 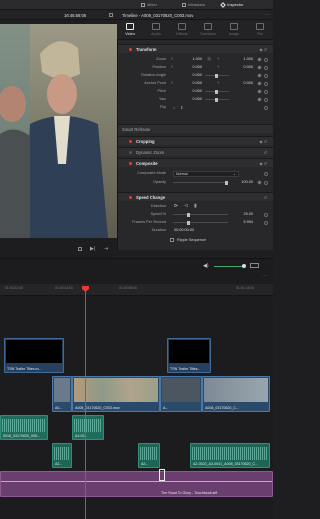 What do you see at coordinates (176, 206) in the screenshot?
I see `forward-icon: ⊳` at bounding box center [176, 206].